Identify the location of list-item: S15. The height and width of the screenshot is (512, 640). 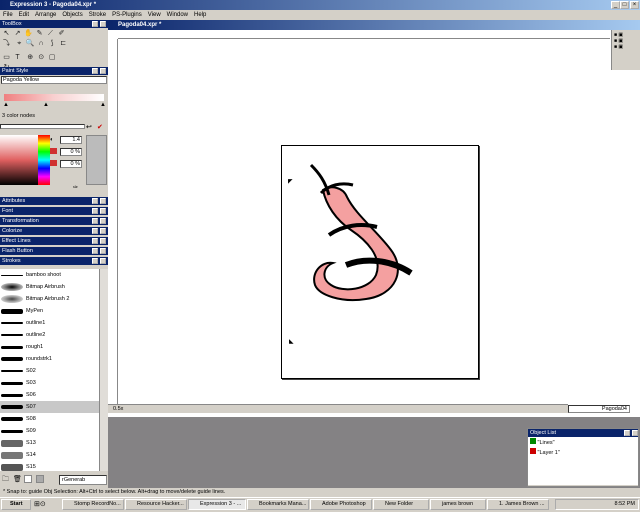
(49, 466).